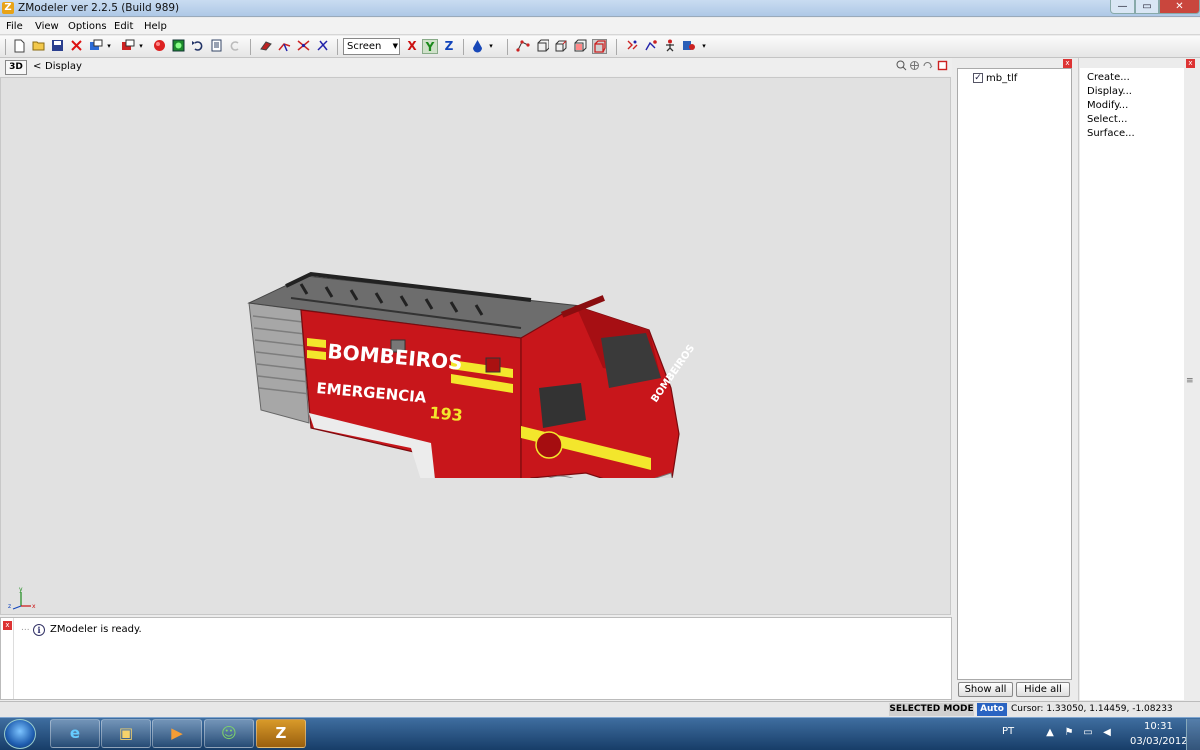  Describe the element at coordinates (57, 46) in the screenshot. I see `save-icon` at that location.